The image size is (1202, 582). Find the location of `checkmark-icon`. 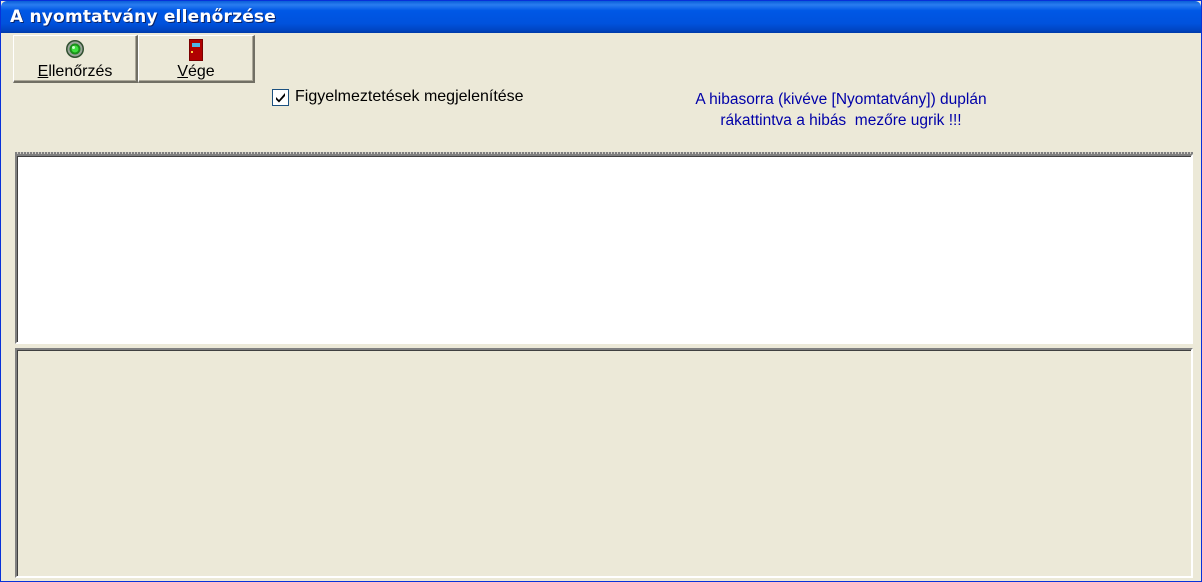

checkmark-icon is located at coordinates (280, 98).